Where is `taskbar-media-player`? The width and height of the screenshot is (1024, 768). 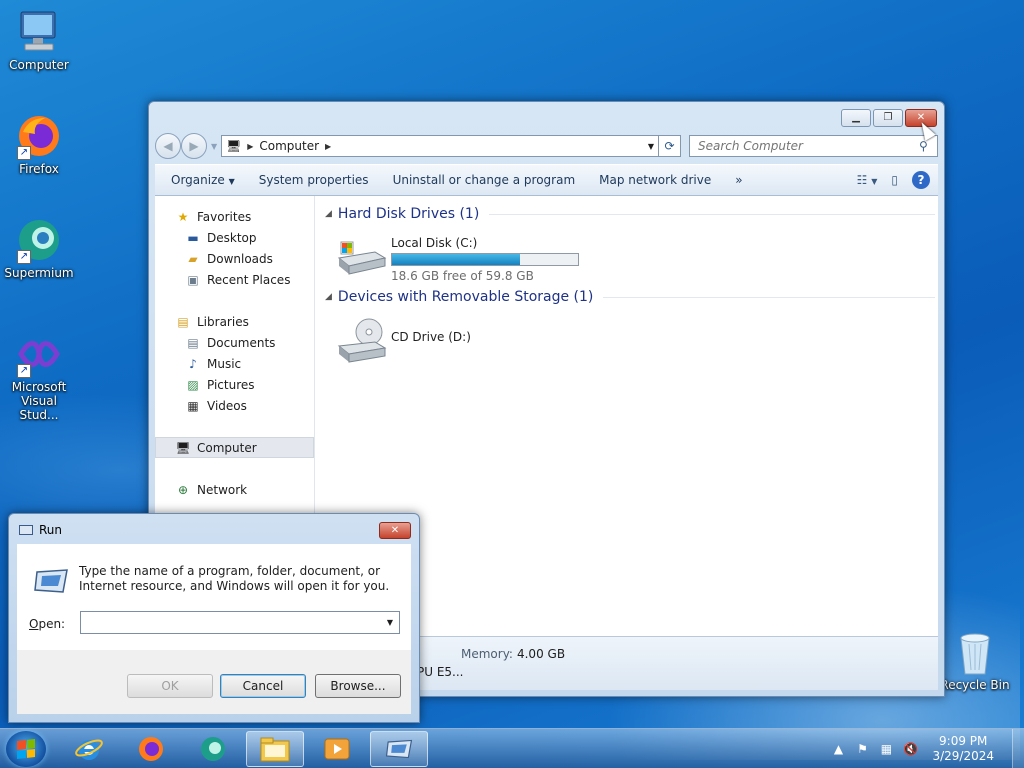
taskbar-media-player is located at coordinates (337, 749).